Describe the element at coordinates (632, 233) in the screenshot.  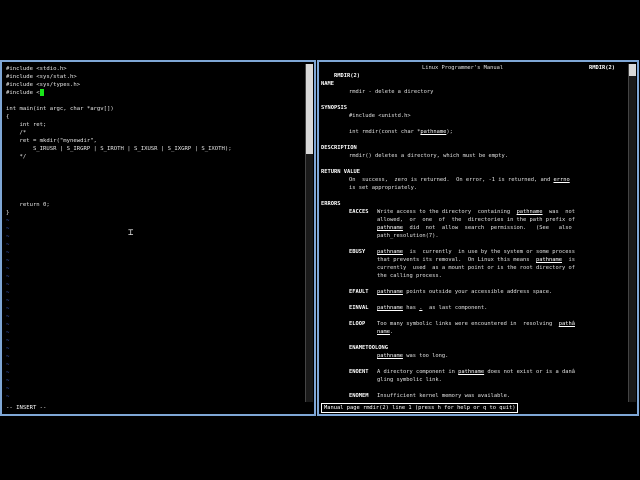
I see `right-scrollbar` at that location.